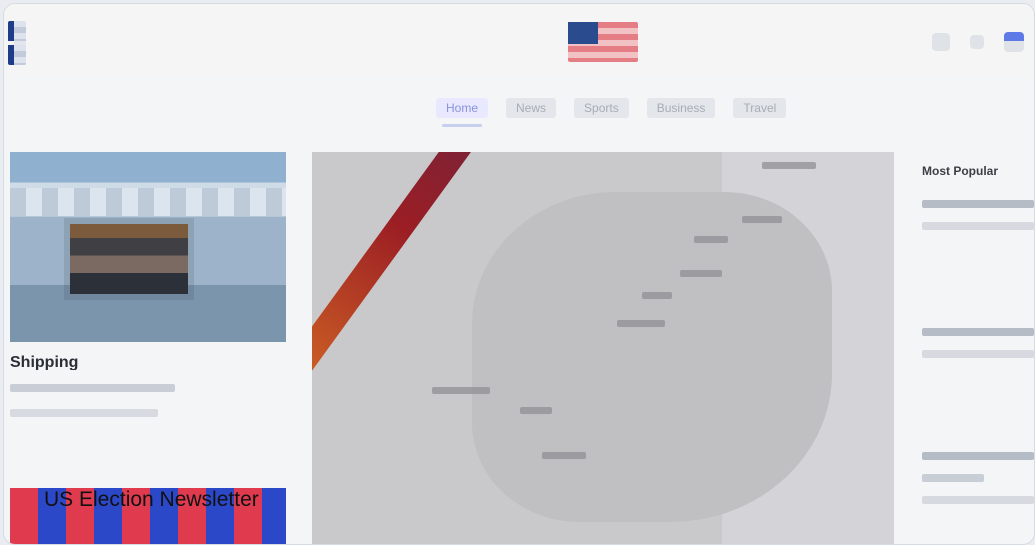 Image resolution: width=1035 pixels, height=545 pixels. I want to click on flag-canton, so click(583, 33).